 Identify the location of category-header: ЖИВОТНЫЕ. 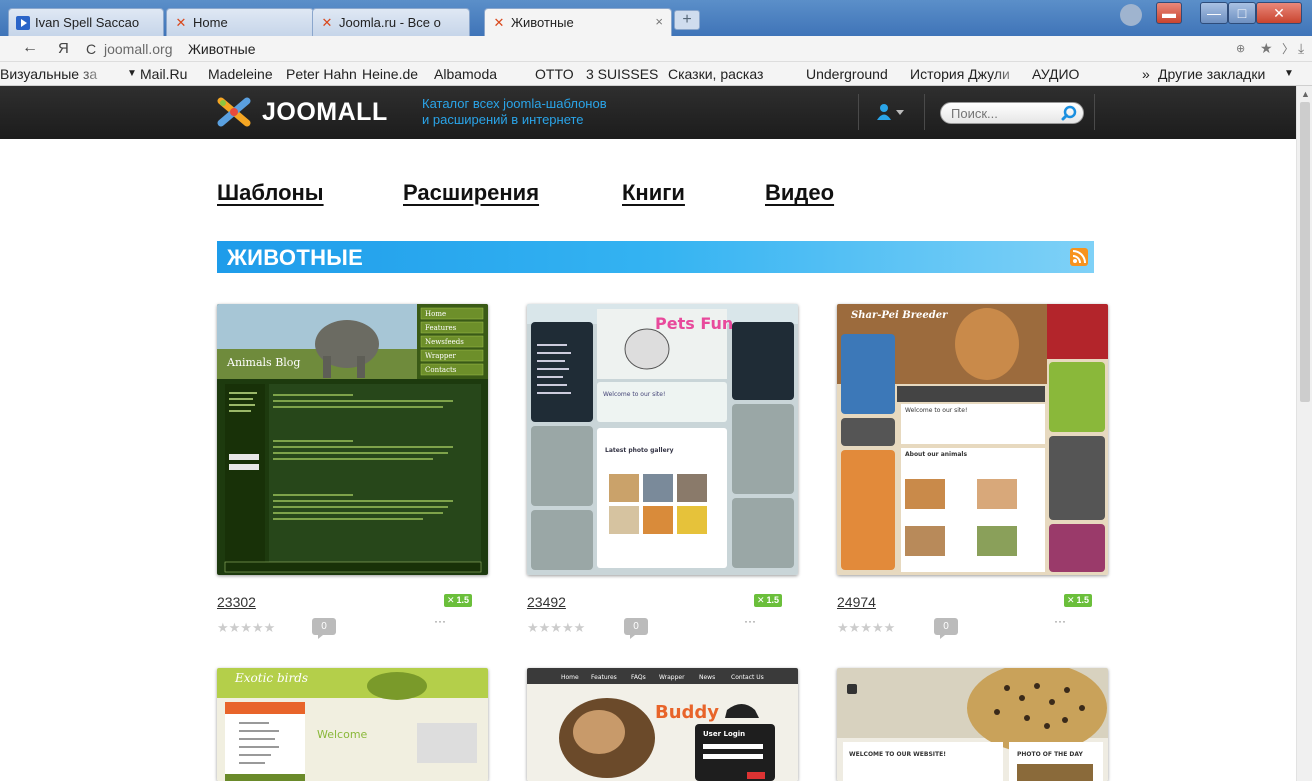
(655, 257).